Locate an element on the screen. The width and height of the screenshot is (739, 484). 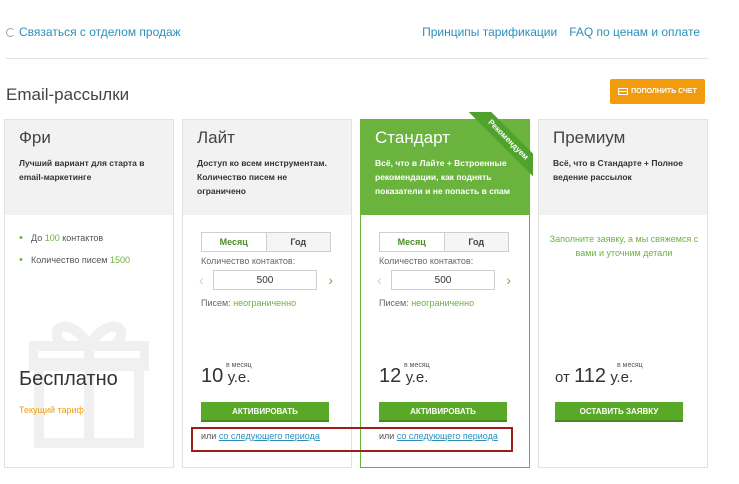
plan-price: 10 у.е. в месяц is located at coordinates (226, 378).